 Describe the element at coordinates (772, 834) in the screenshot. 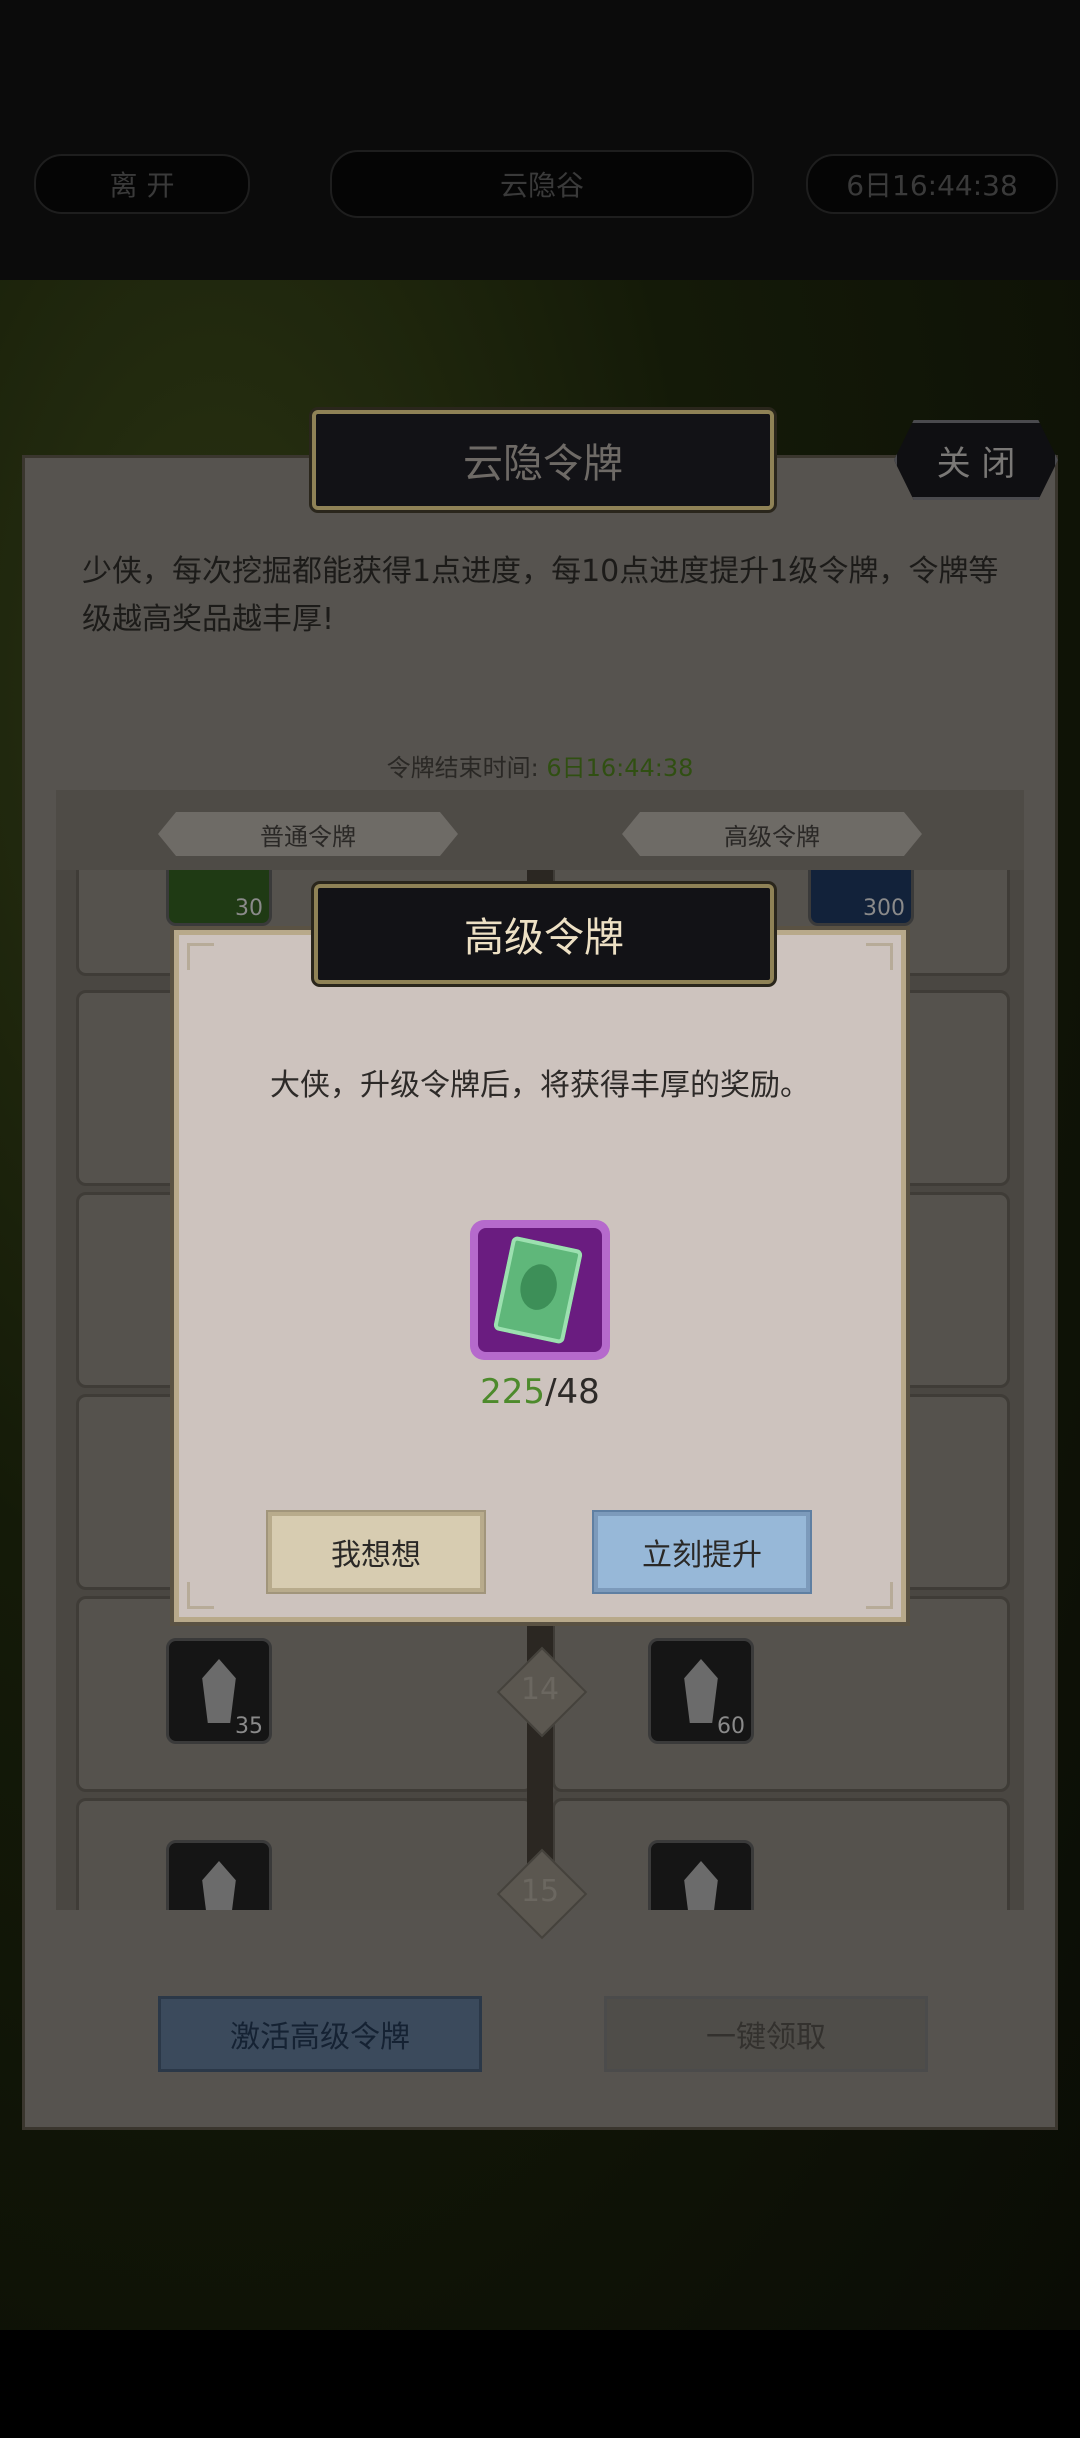

I see `tab-premium-token: 高级令牌` at that location.